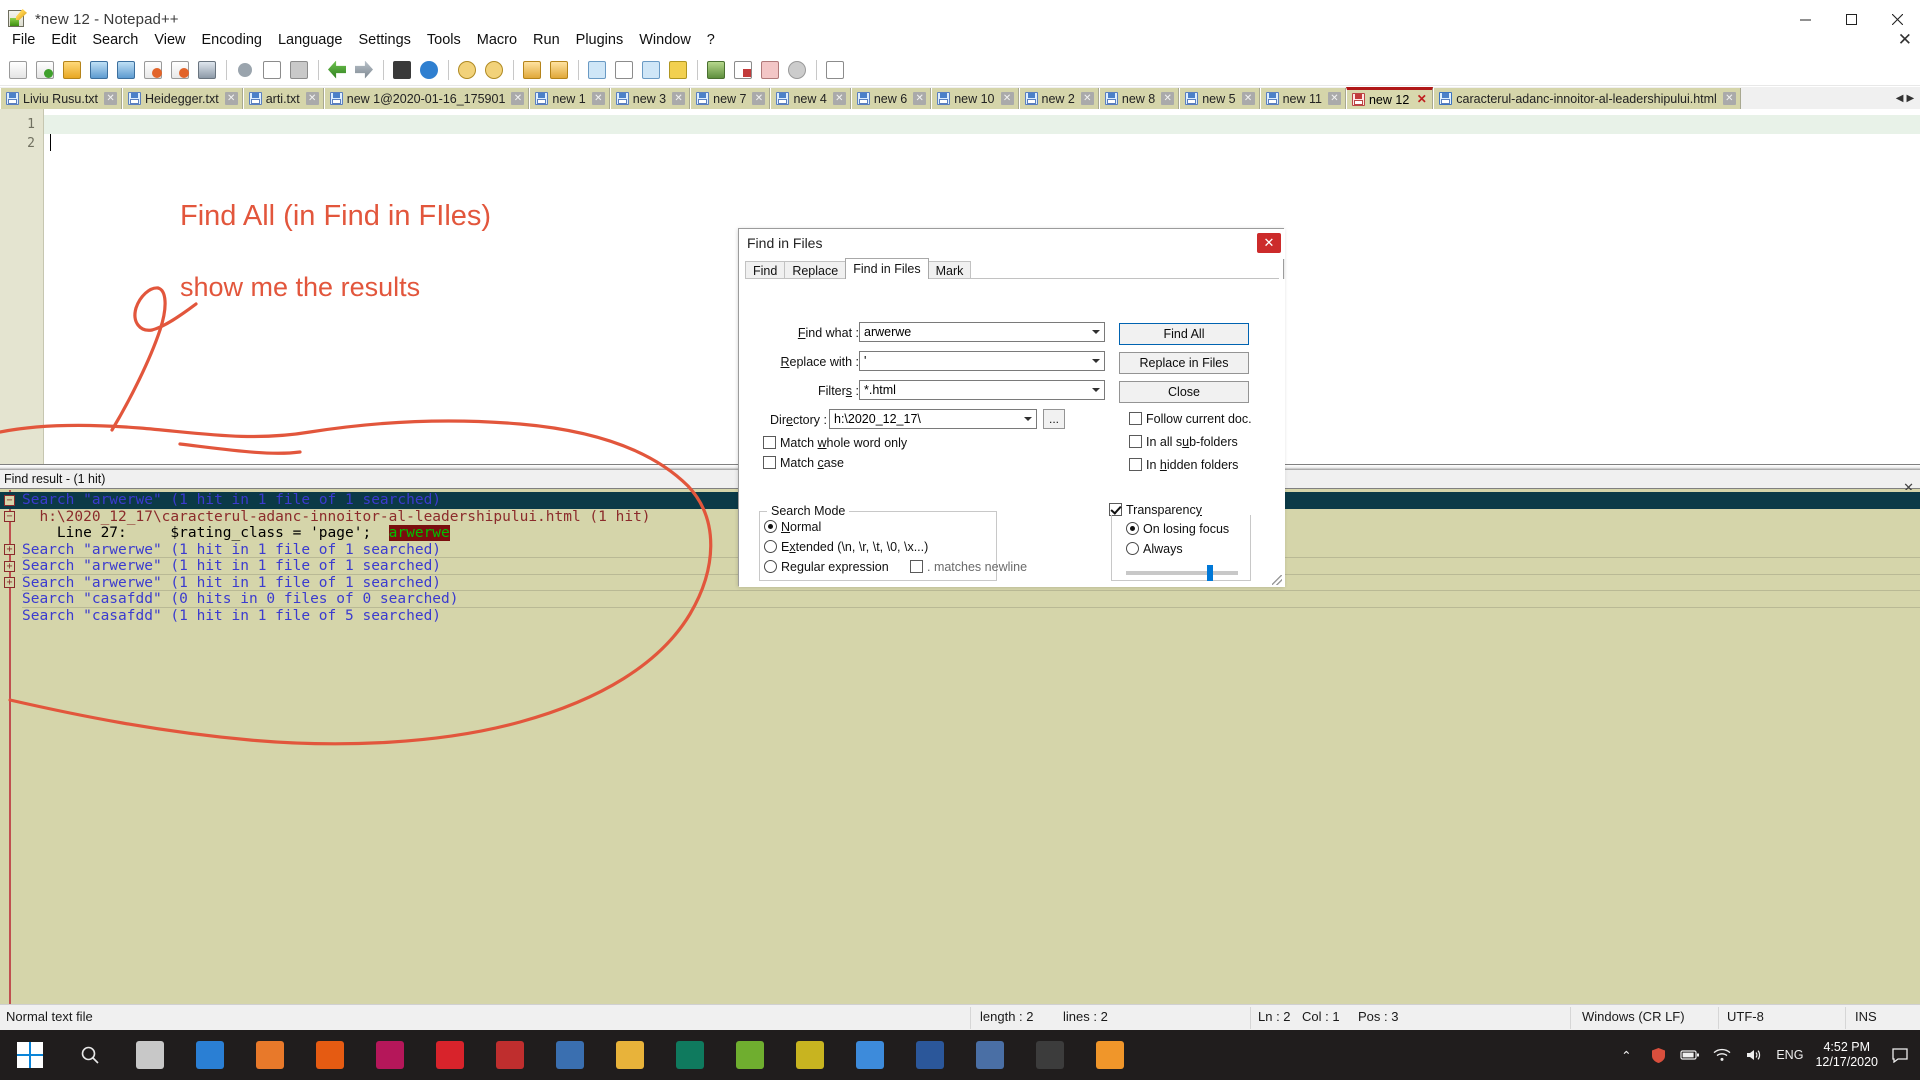 The height and width of the screenshot is (1080, 1920). Describe the element at coordinates (207, 70) in the screenshot. I see `print-icon` at that location.